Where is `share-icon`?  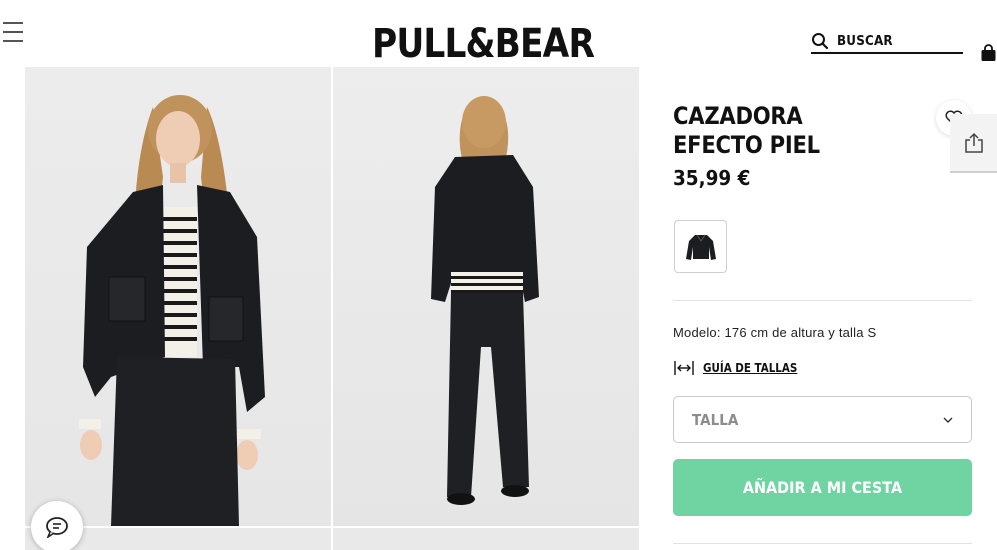
share-icon is located at coordinates (973, 142).